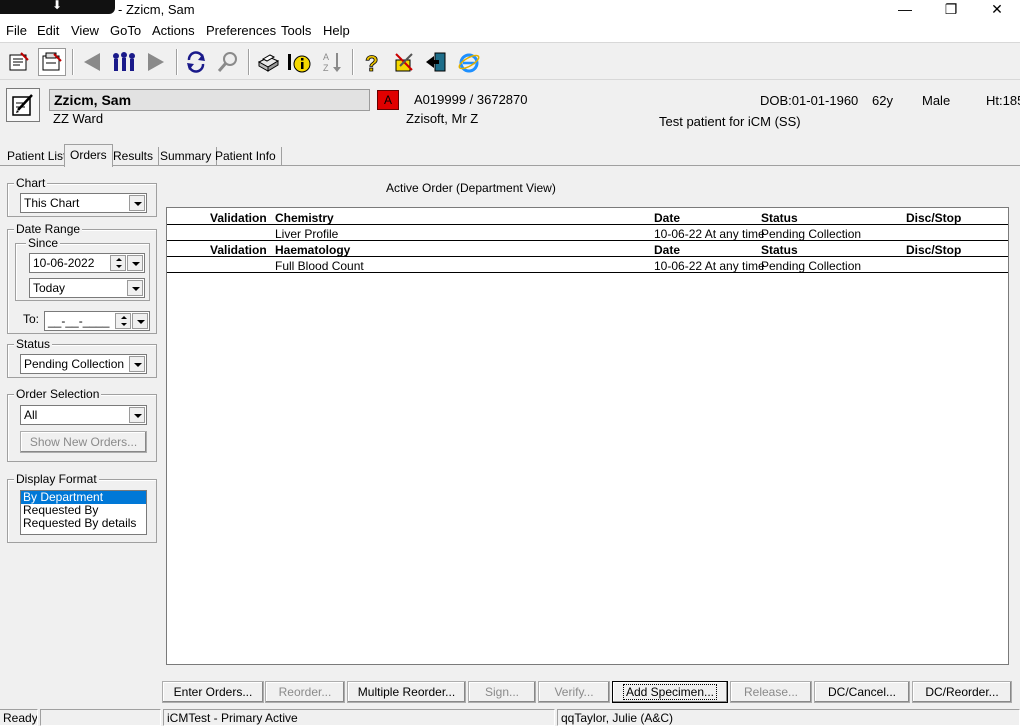  I want to click on svg-text: A, so click(326, 57).